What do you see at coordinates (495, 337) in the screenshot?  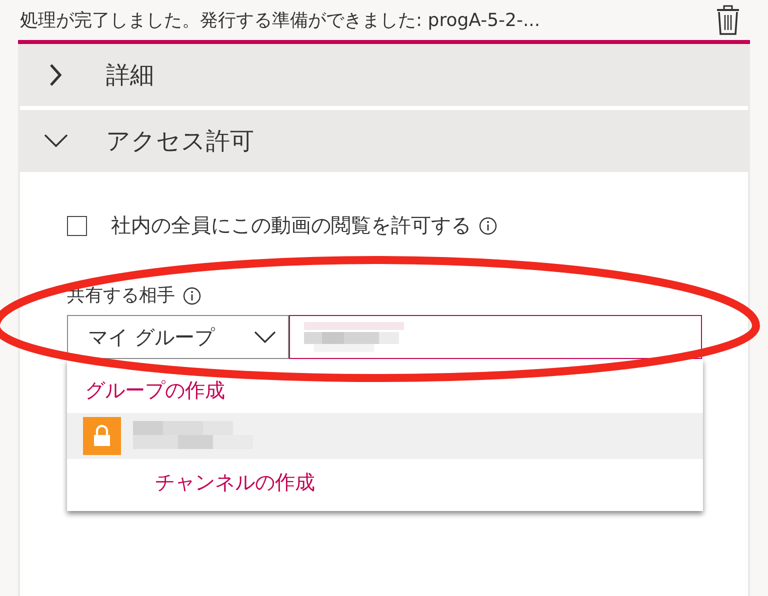 I see `share-input-field` at bounding box center [495, 337].